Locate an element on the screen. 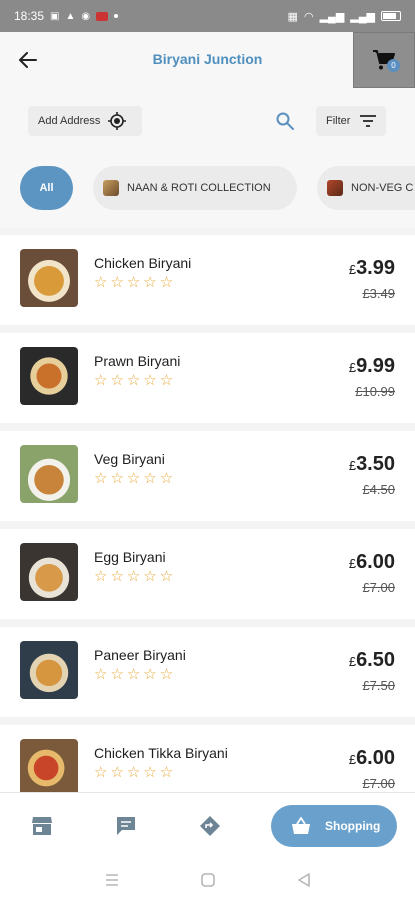  search-button is located at coordinates (285, 121).